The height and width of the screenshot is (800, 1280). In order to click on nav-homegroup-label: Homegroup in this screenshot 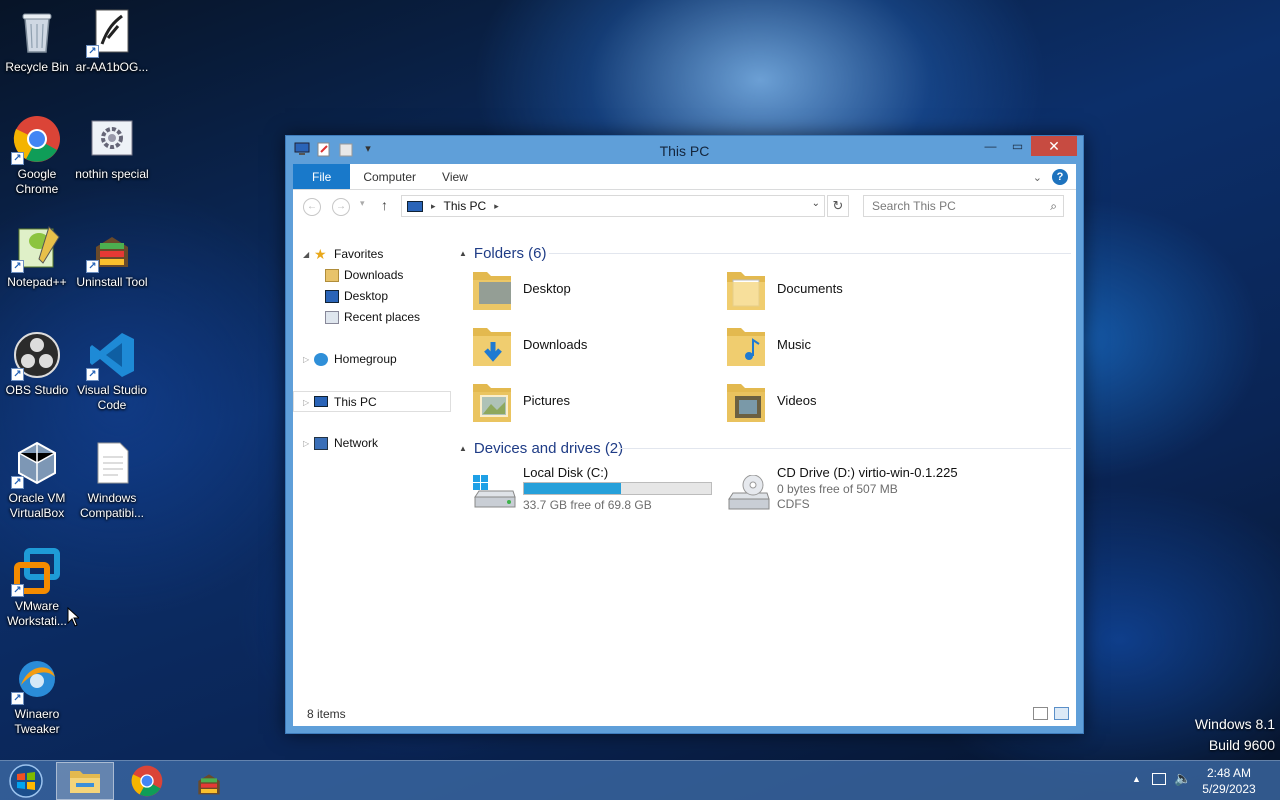, I will do `click(365, 359)`.